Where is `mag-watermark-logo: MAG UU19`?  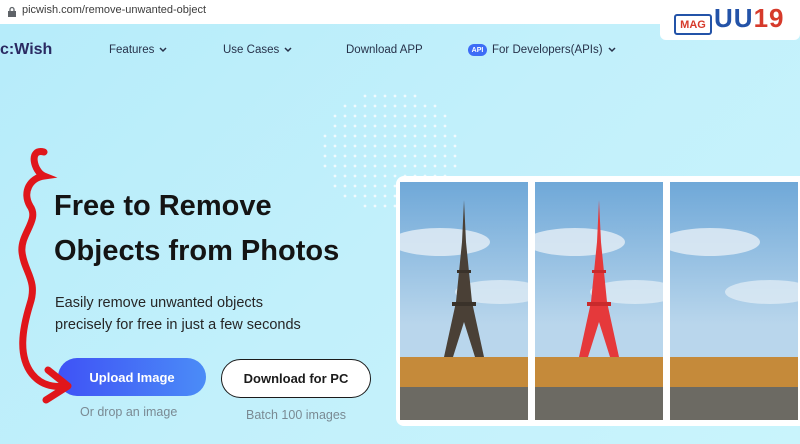 mag-watermark-logo: MAG UU19 is located at coordinates (730, 21).